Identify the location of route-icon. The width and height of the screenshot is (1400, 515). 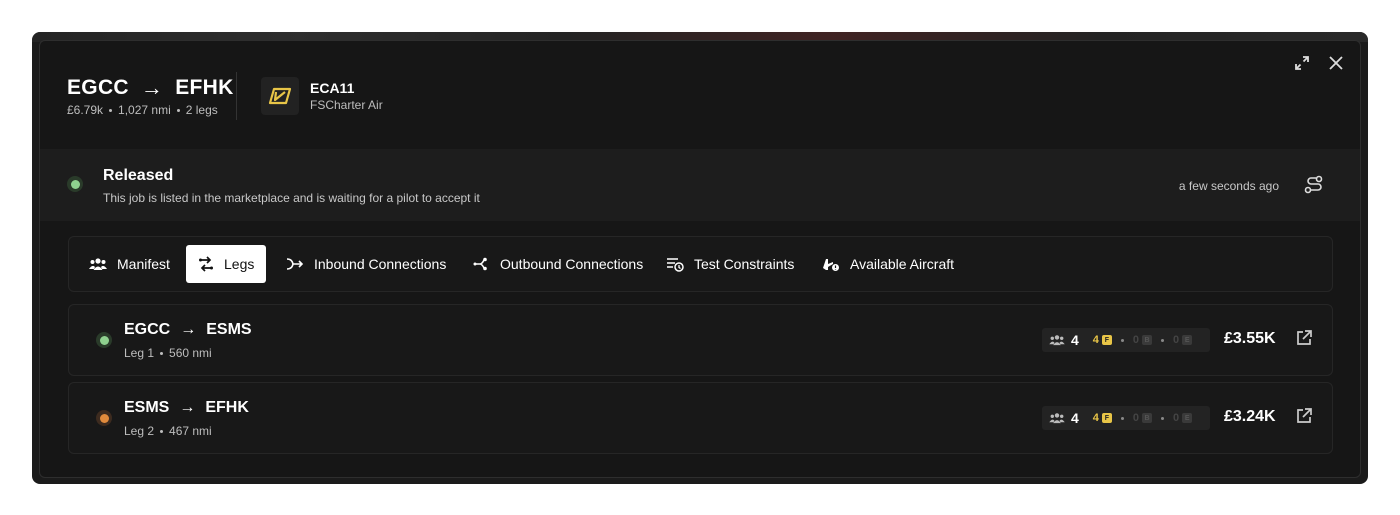
(1314, 185).